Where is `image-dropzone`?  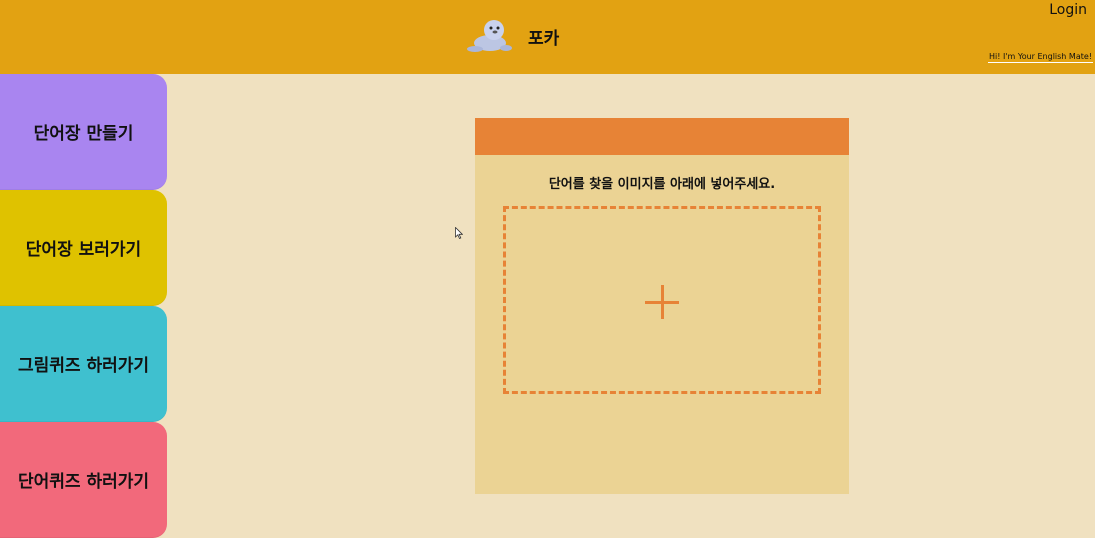 image-dropzone is located at coordinates (662, 300).